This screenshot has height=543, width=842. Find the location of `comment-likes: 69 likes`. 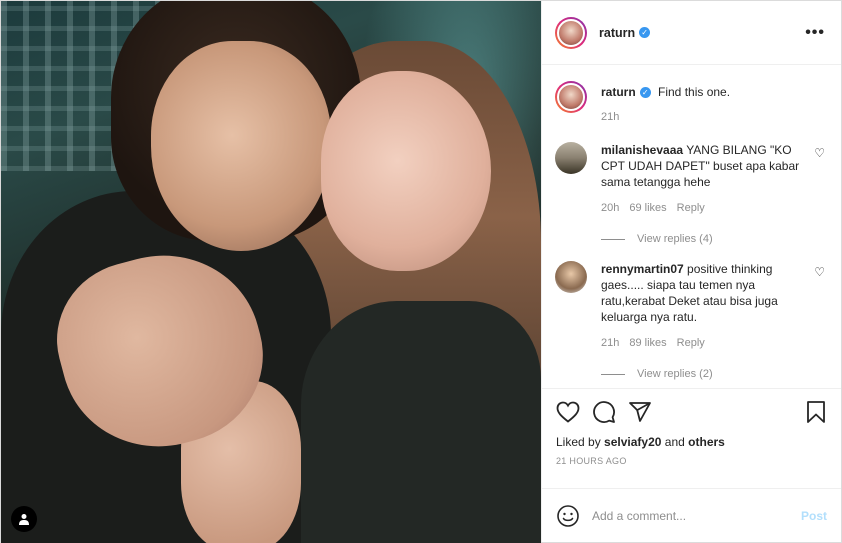

comment-likes: 69 likes is located at coordinates (647, 208).